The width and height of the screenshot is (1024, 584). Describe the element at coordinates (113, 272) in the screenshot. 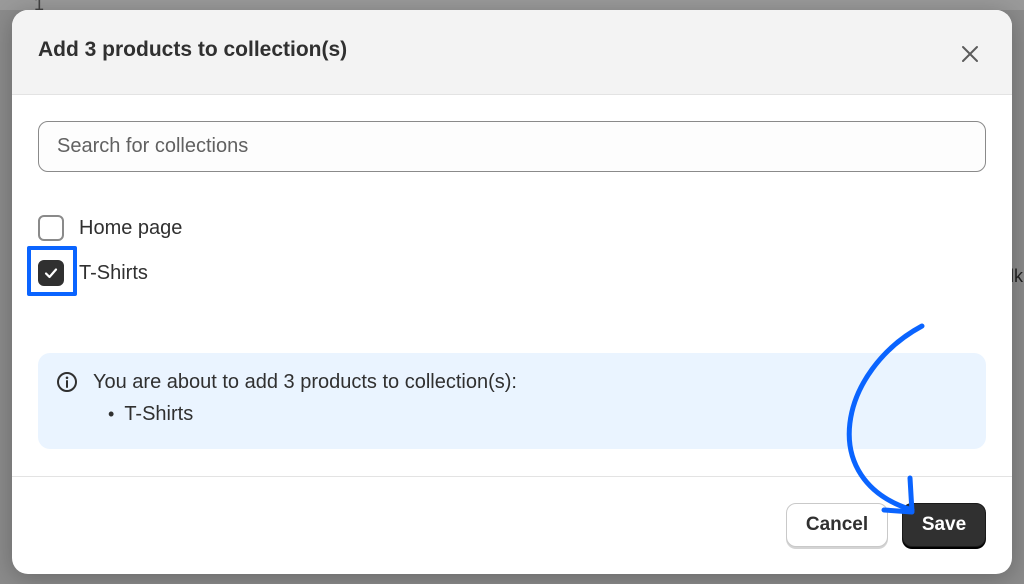

I see `collection-label: T-Shirts` at that location.